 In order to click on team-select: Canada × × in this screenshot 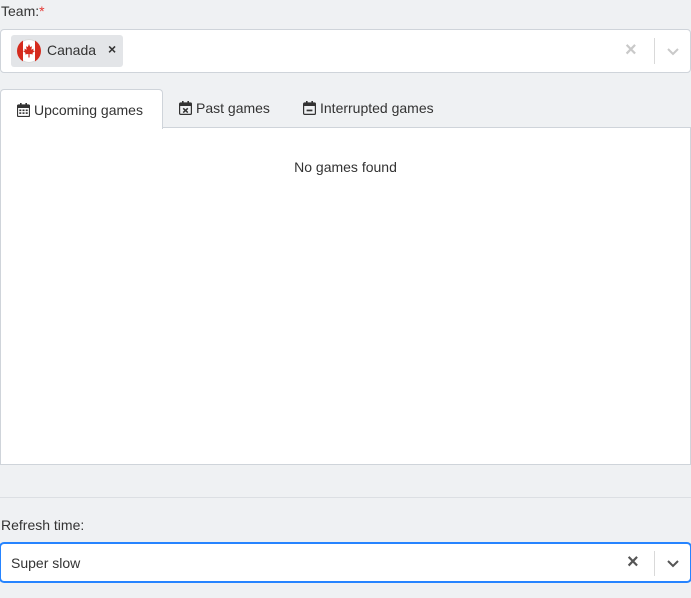, I will do `click(345, 51)`.